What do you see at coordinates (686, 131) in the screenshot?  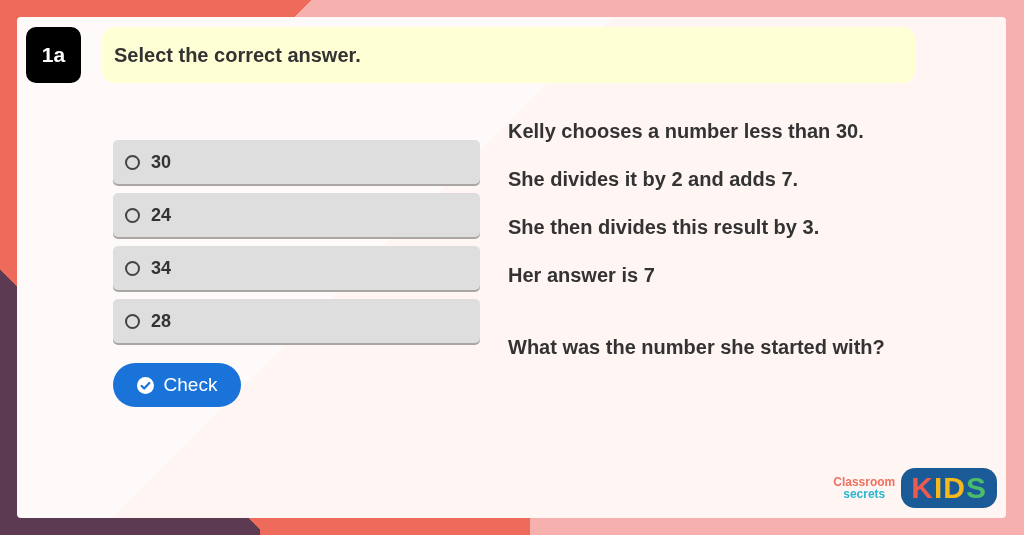 I see `problem-text: Kelly chooses a number less than 30.` at bounding box center [686, 131].